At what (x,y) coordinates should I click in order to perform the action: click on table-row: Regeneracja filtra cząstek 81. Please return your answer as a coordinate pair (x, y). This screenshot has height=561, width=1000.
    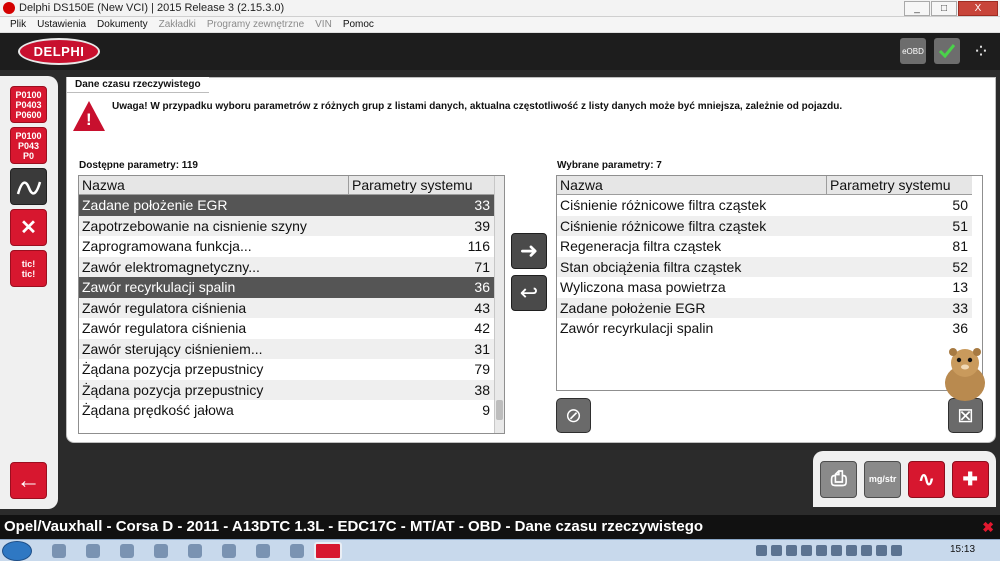
    Looking at the image, I should click on (764, 246).